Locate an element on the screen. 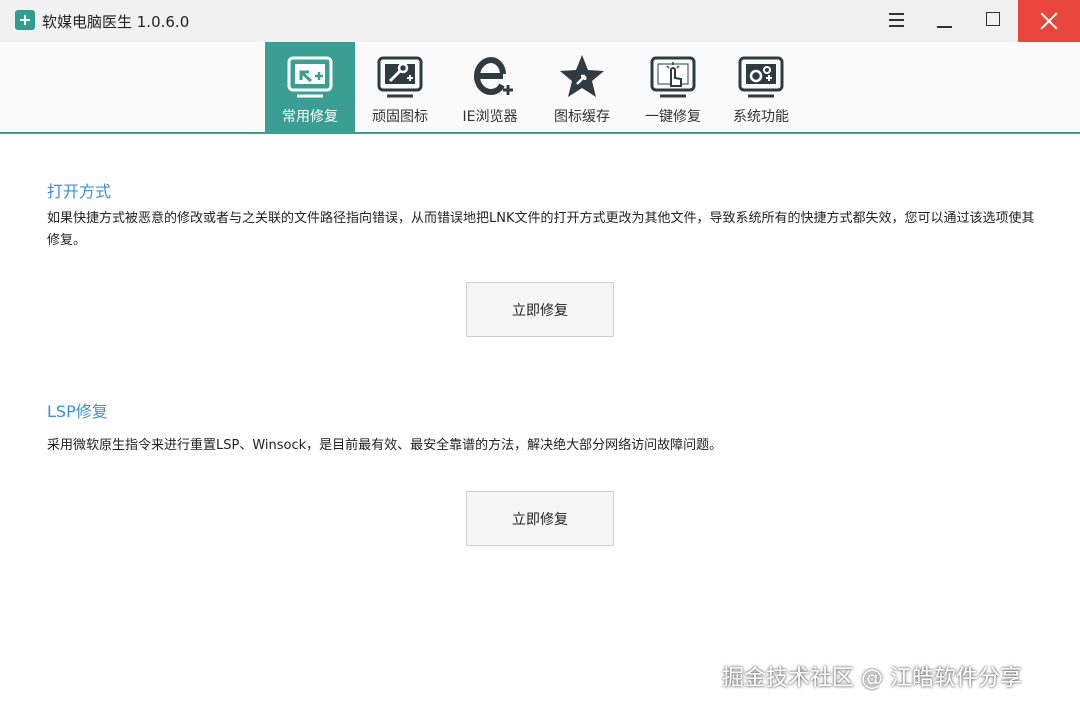 The width and height of the screenshot is (1080, 710). tab-label: 图标缓存 is located at coordinates (582, 117).